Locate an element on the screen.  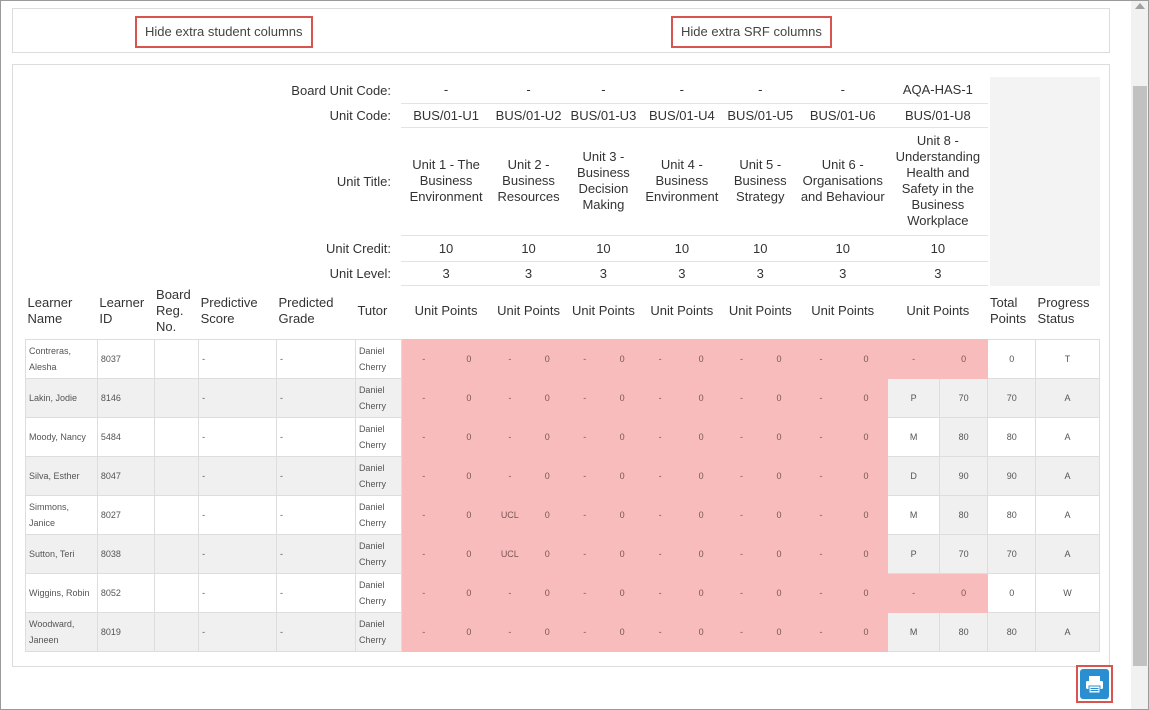
tutor-header: Tutor is located at coordinates (378, 312).